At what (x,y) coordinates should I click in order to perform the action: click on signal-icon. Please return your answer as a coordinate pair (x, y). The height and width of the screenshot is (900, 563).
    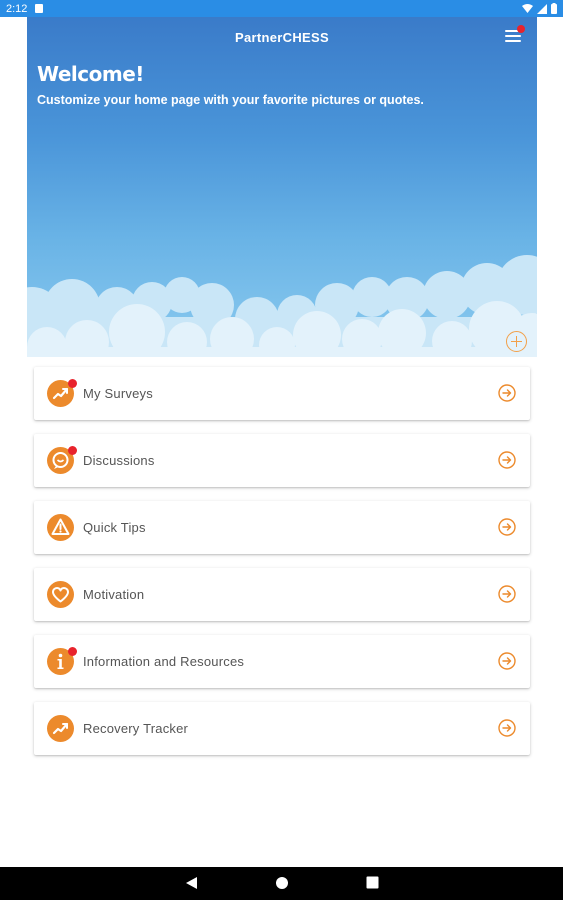
    Looking at the image, I should click on (542, 8).